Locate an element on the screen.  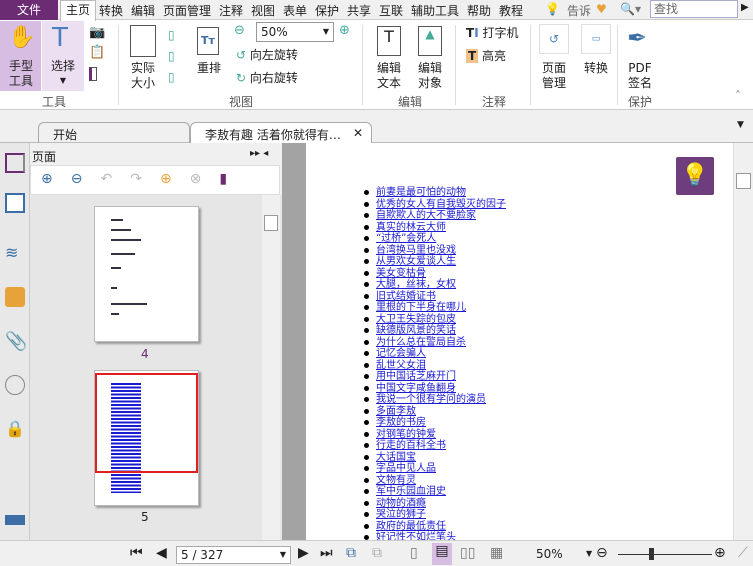
zoom-in-icon: ⊕ is located at coordinates (344, 30).